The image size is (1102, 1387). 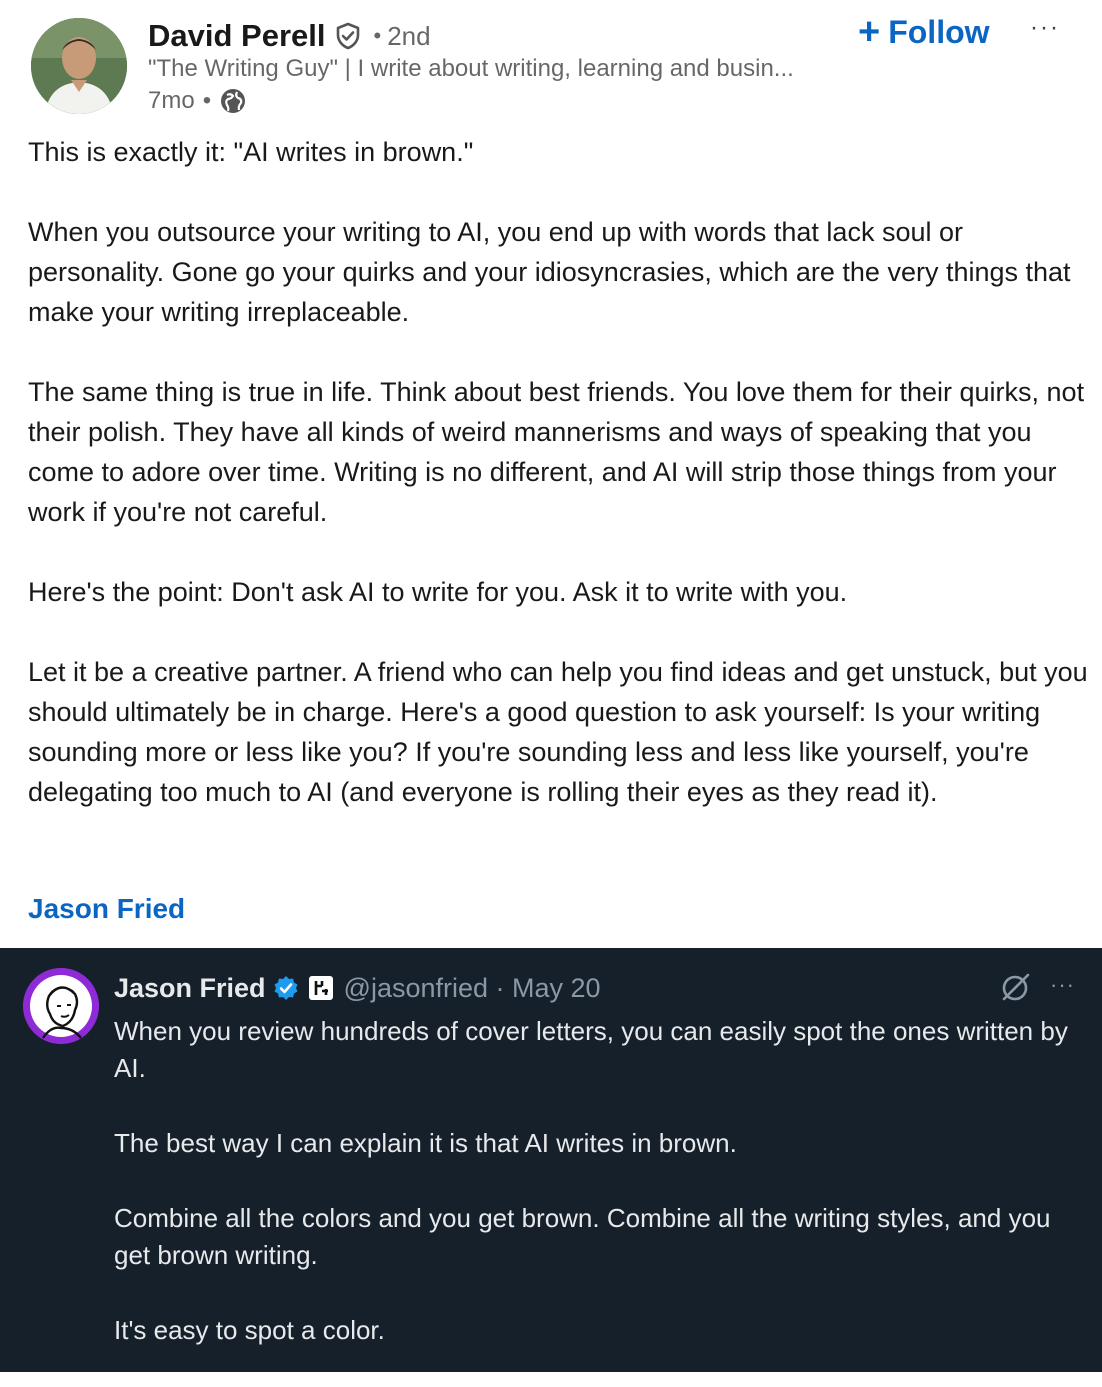 I want to click on author-avatar-image, so click(x=79, y=66).